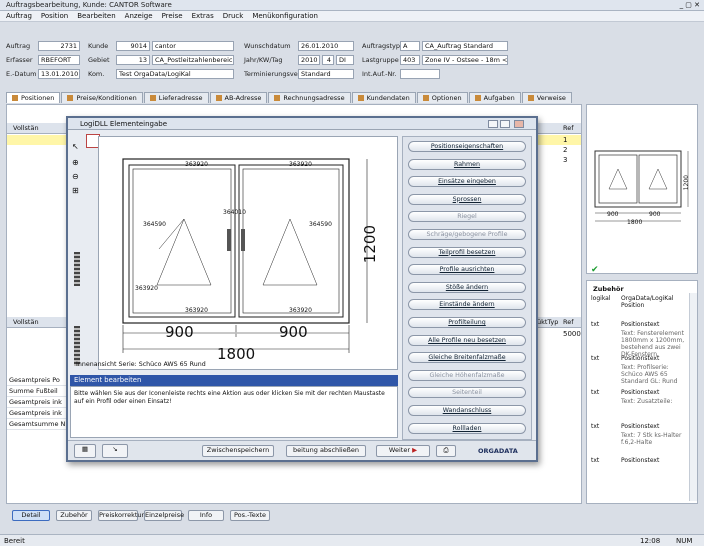  Describe the element at coordinates (467, 270) in the screenshot. I see `action-button-7: Profile ausrichten` at that location.